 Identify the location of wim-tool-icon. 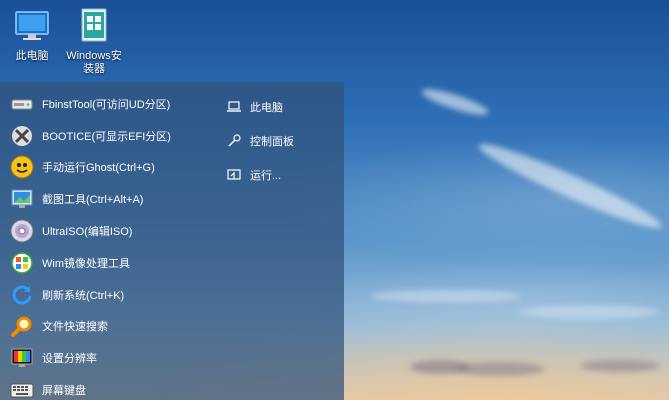
(22, 263).